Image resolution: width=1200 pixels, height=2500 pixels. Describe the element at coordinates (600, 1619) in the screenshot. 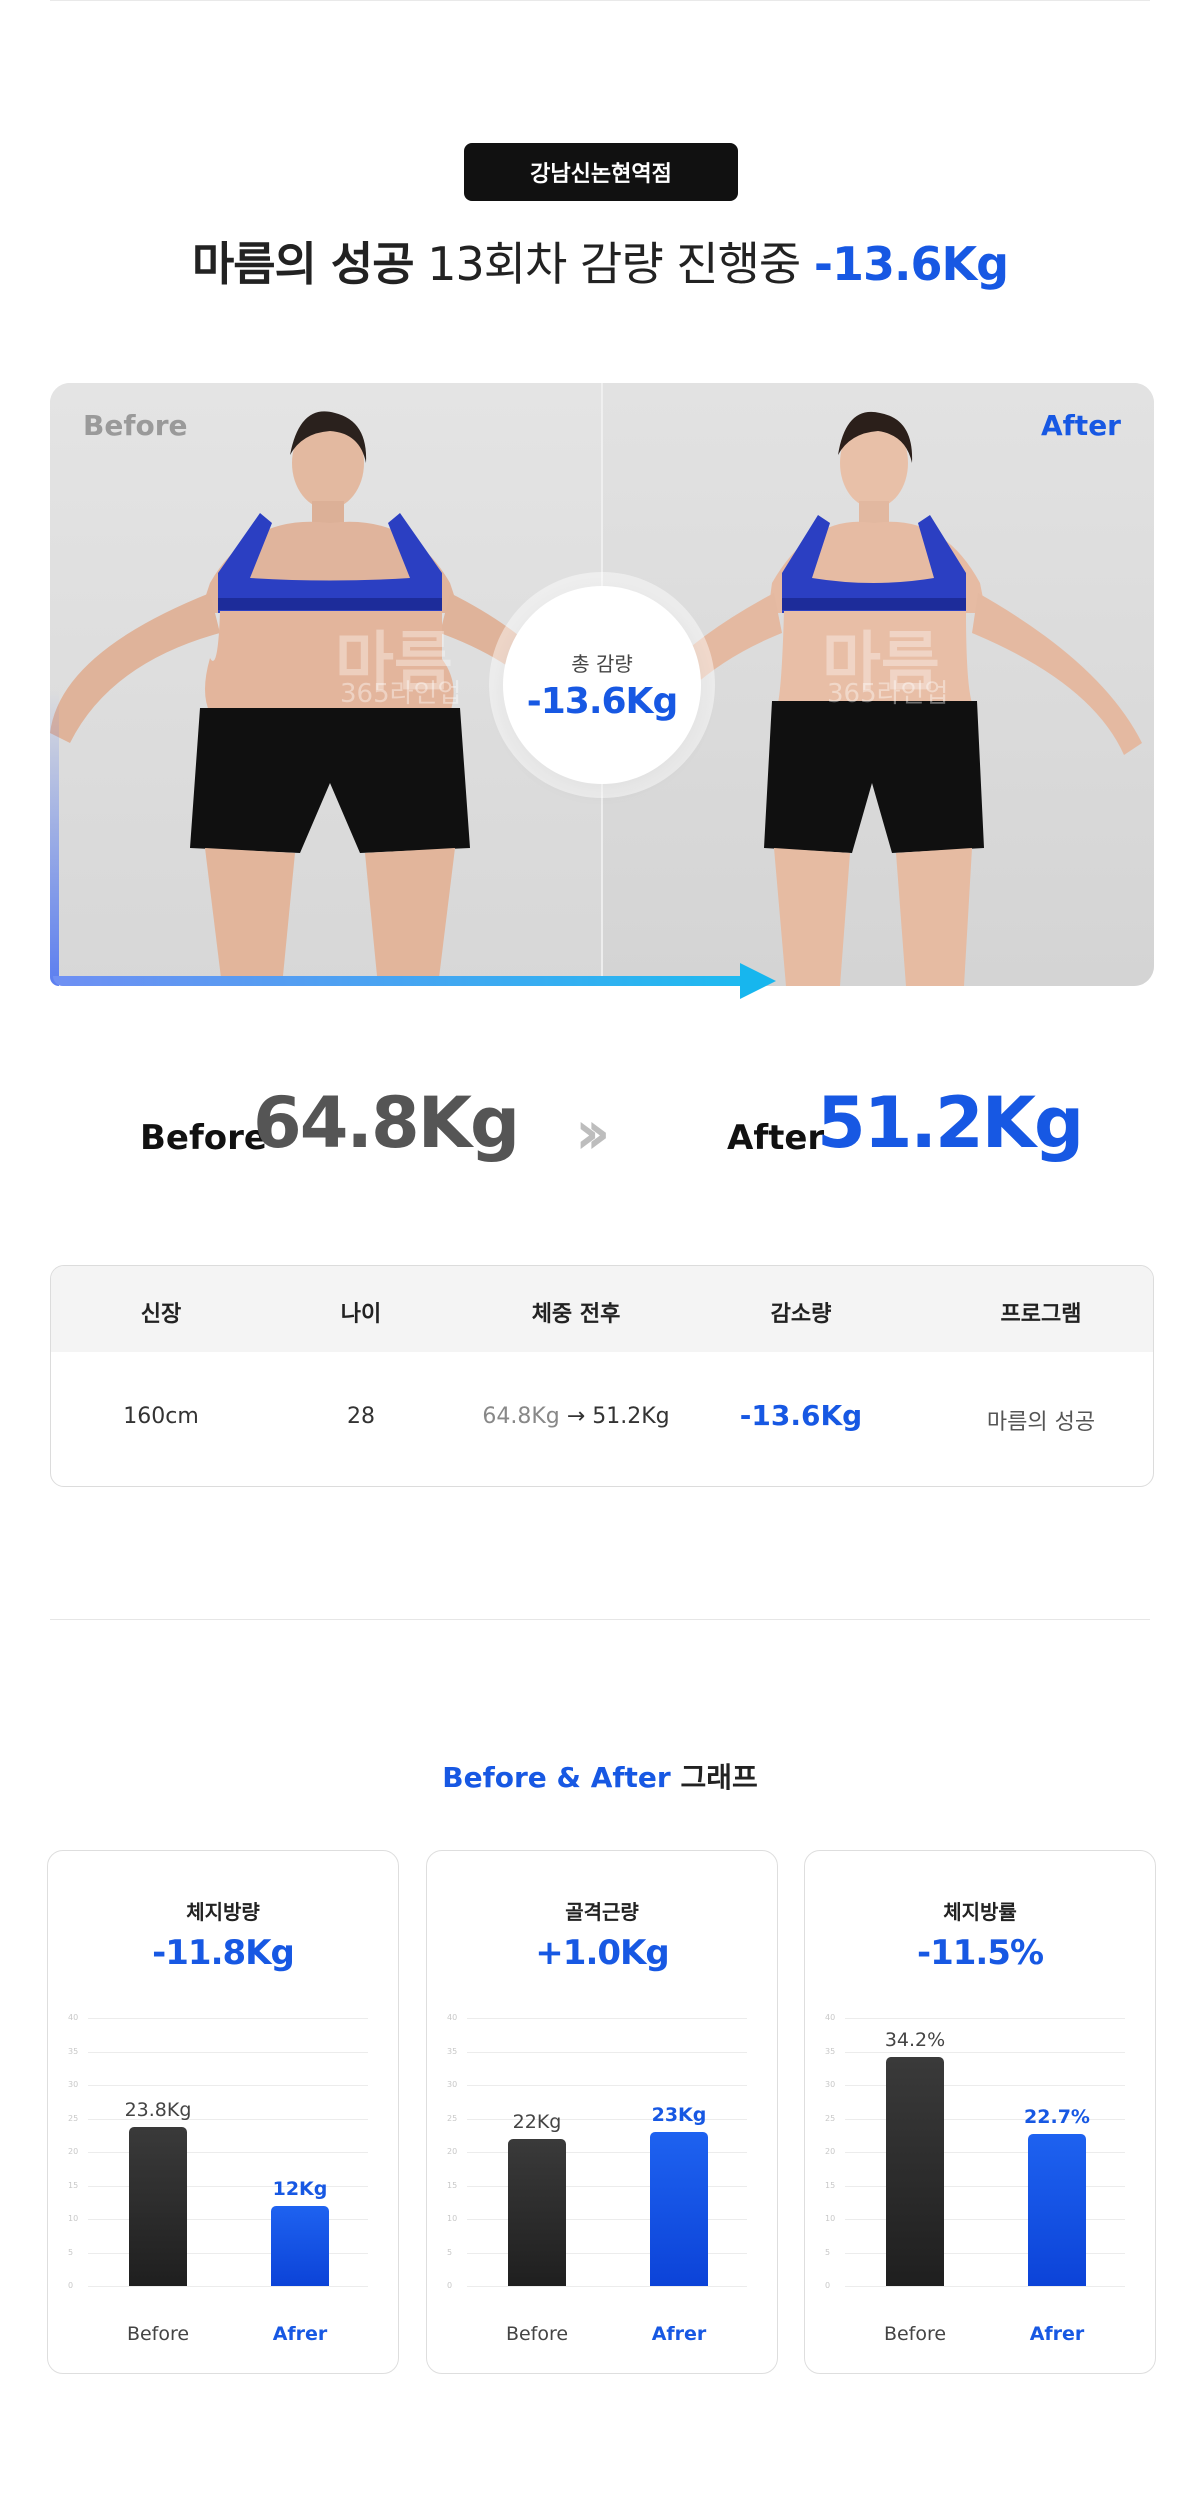

I see `section-divider` at that location.